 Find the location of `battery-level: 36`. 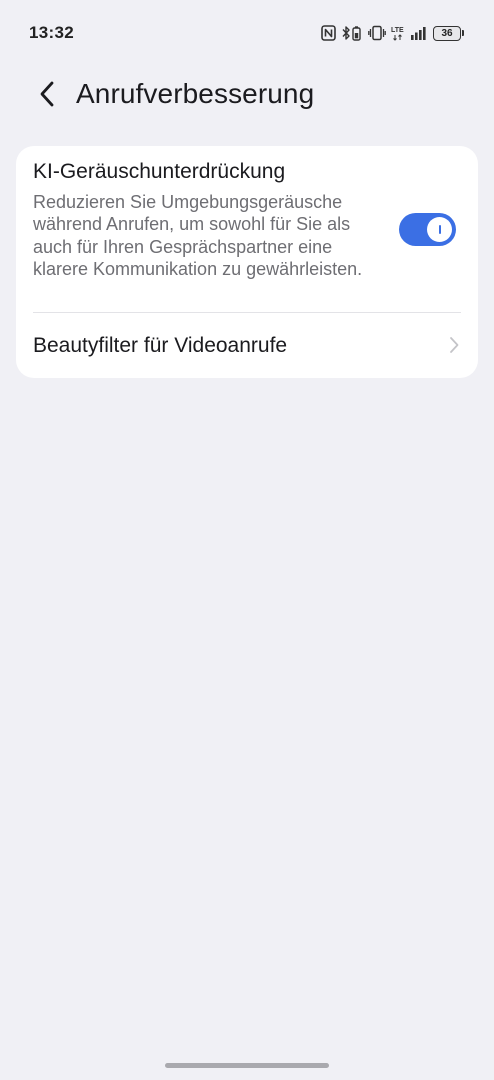

battery-level: 36 is located at coordinates (447, 33).